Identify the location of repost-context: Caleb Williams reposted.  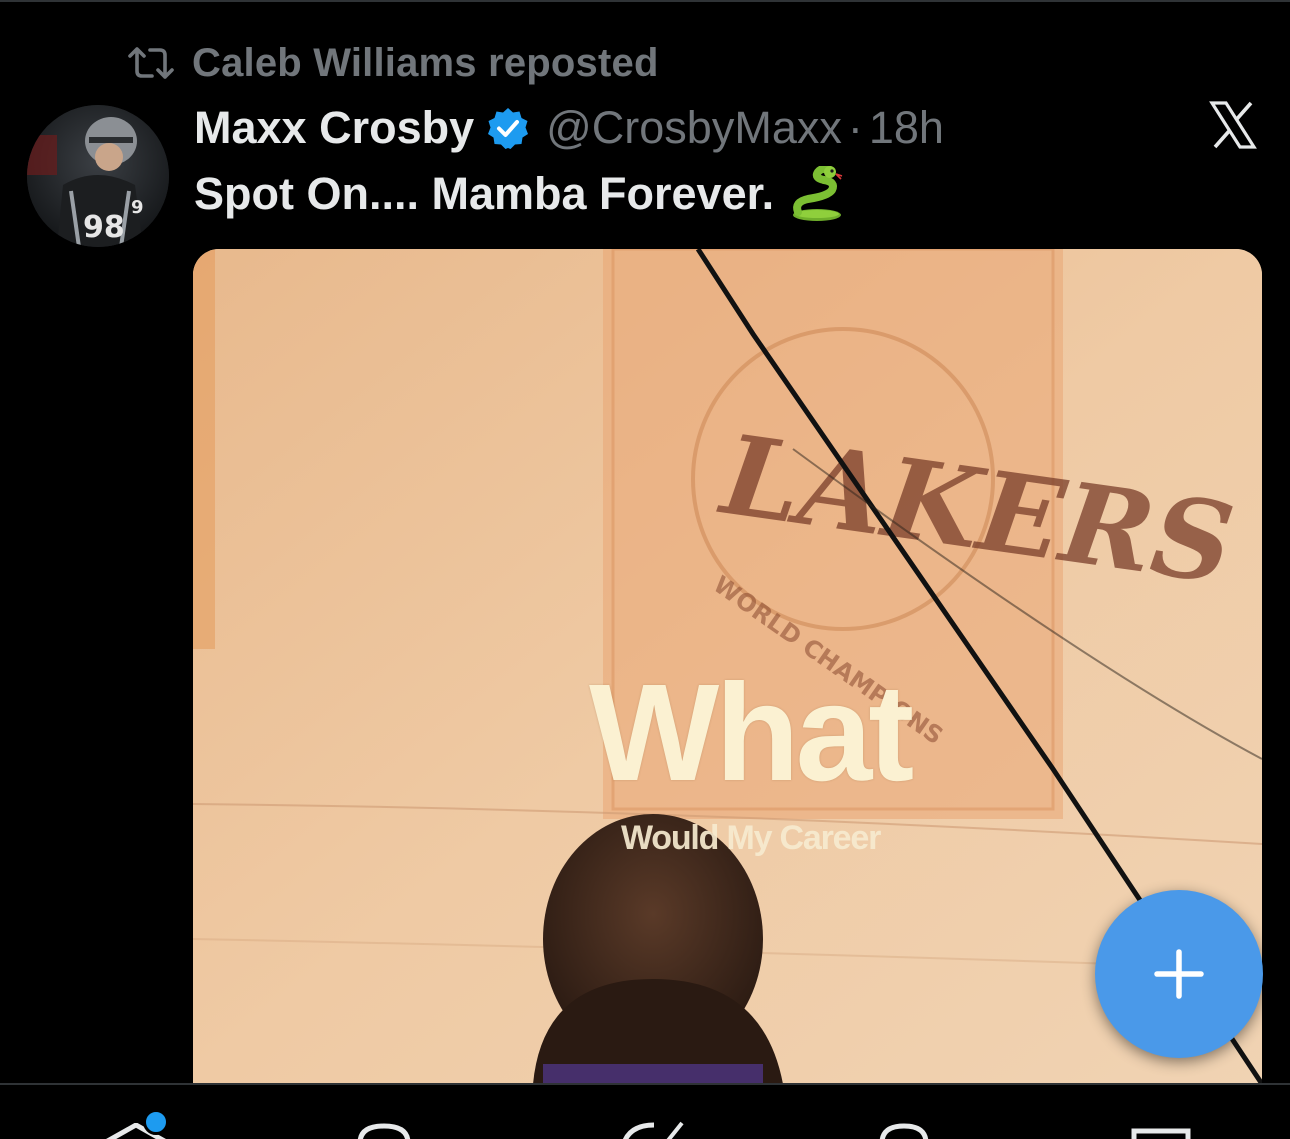
(393, 63).